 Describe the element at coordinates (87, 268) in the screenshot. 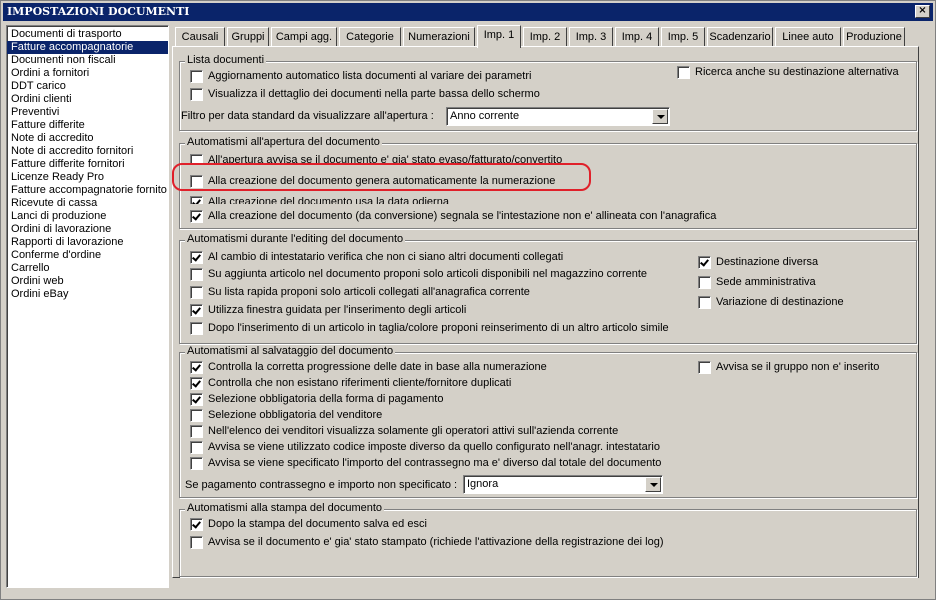

I see `doclist-item: Carrello` at that location.